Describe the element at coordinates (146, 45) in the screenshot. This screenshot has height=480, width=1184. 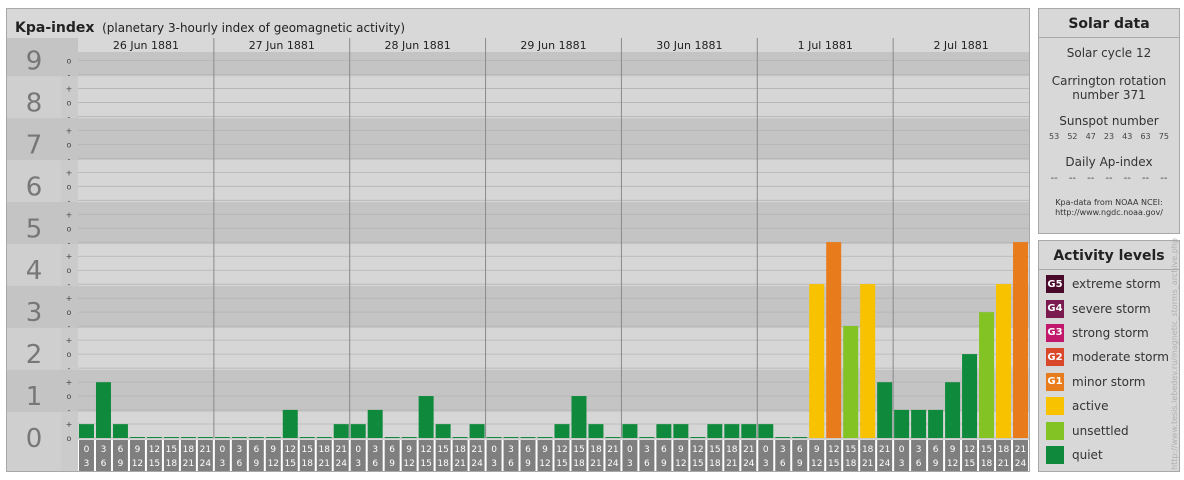
I see `day-label: 26 Jun 1881` at that location.